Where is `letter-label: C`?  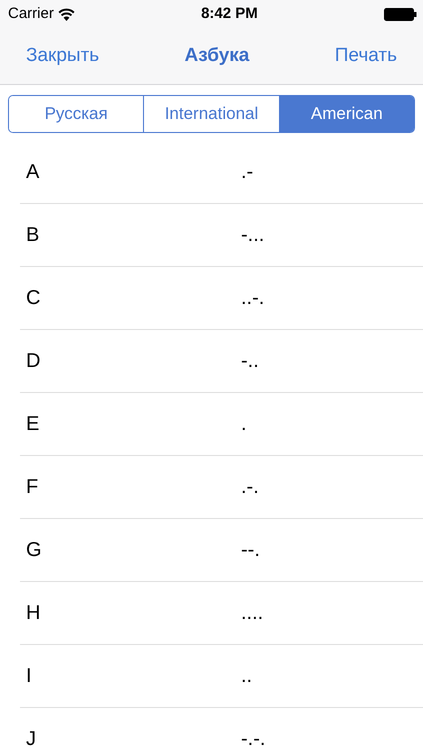 letter-label: C is located at coordinates (33, 298).